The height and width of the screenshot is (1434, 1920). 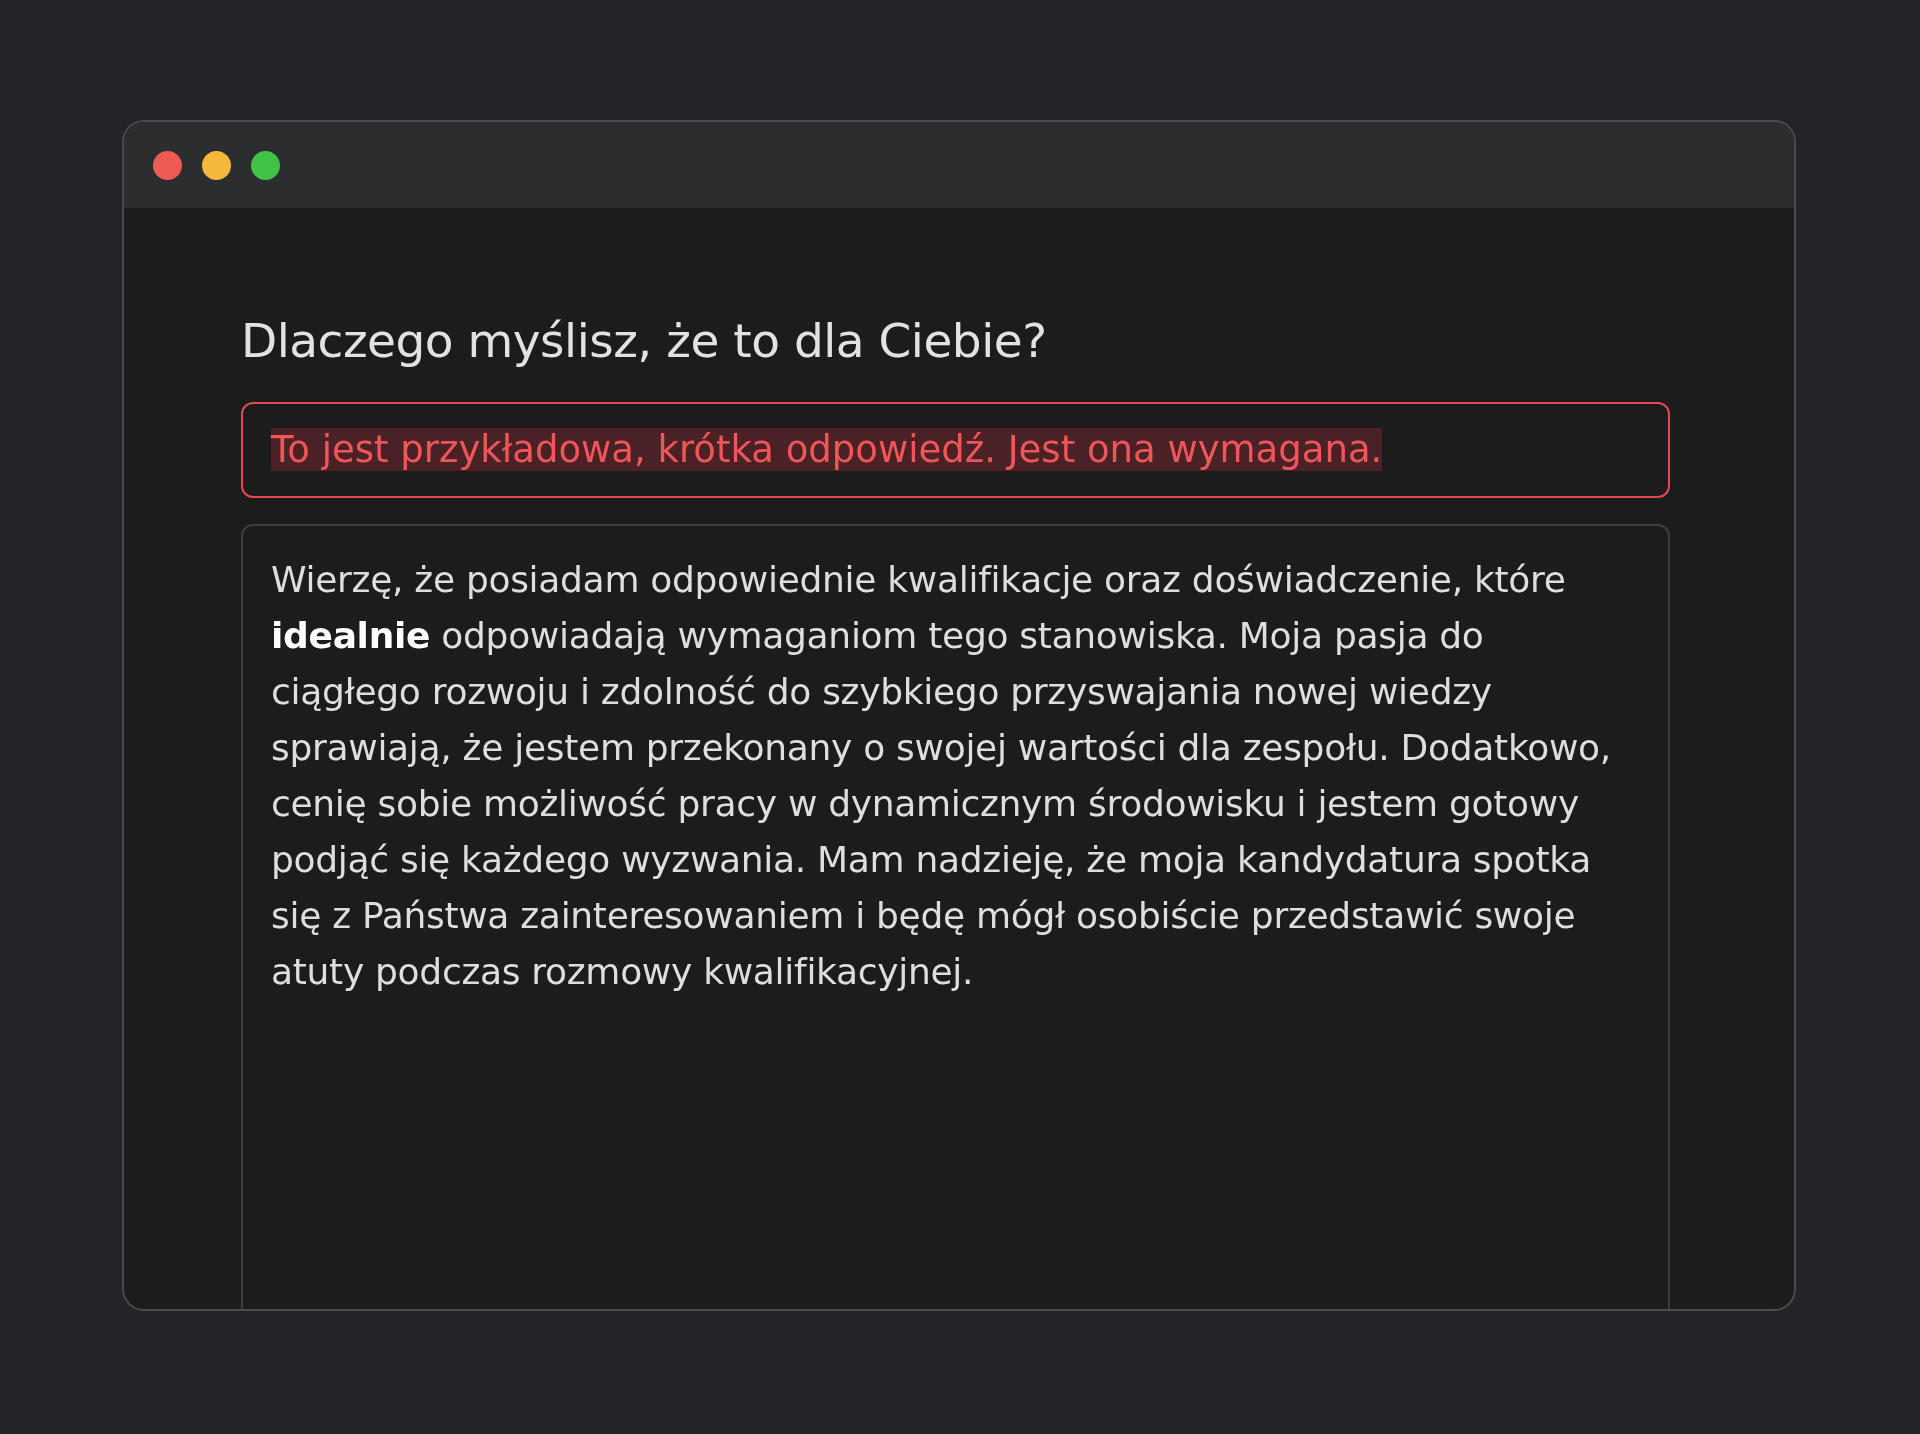 What do you see at coordinates (265, 165) in the screenshot?
I see `maximize-icon` at bounding box center [265, 165].